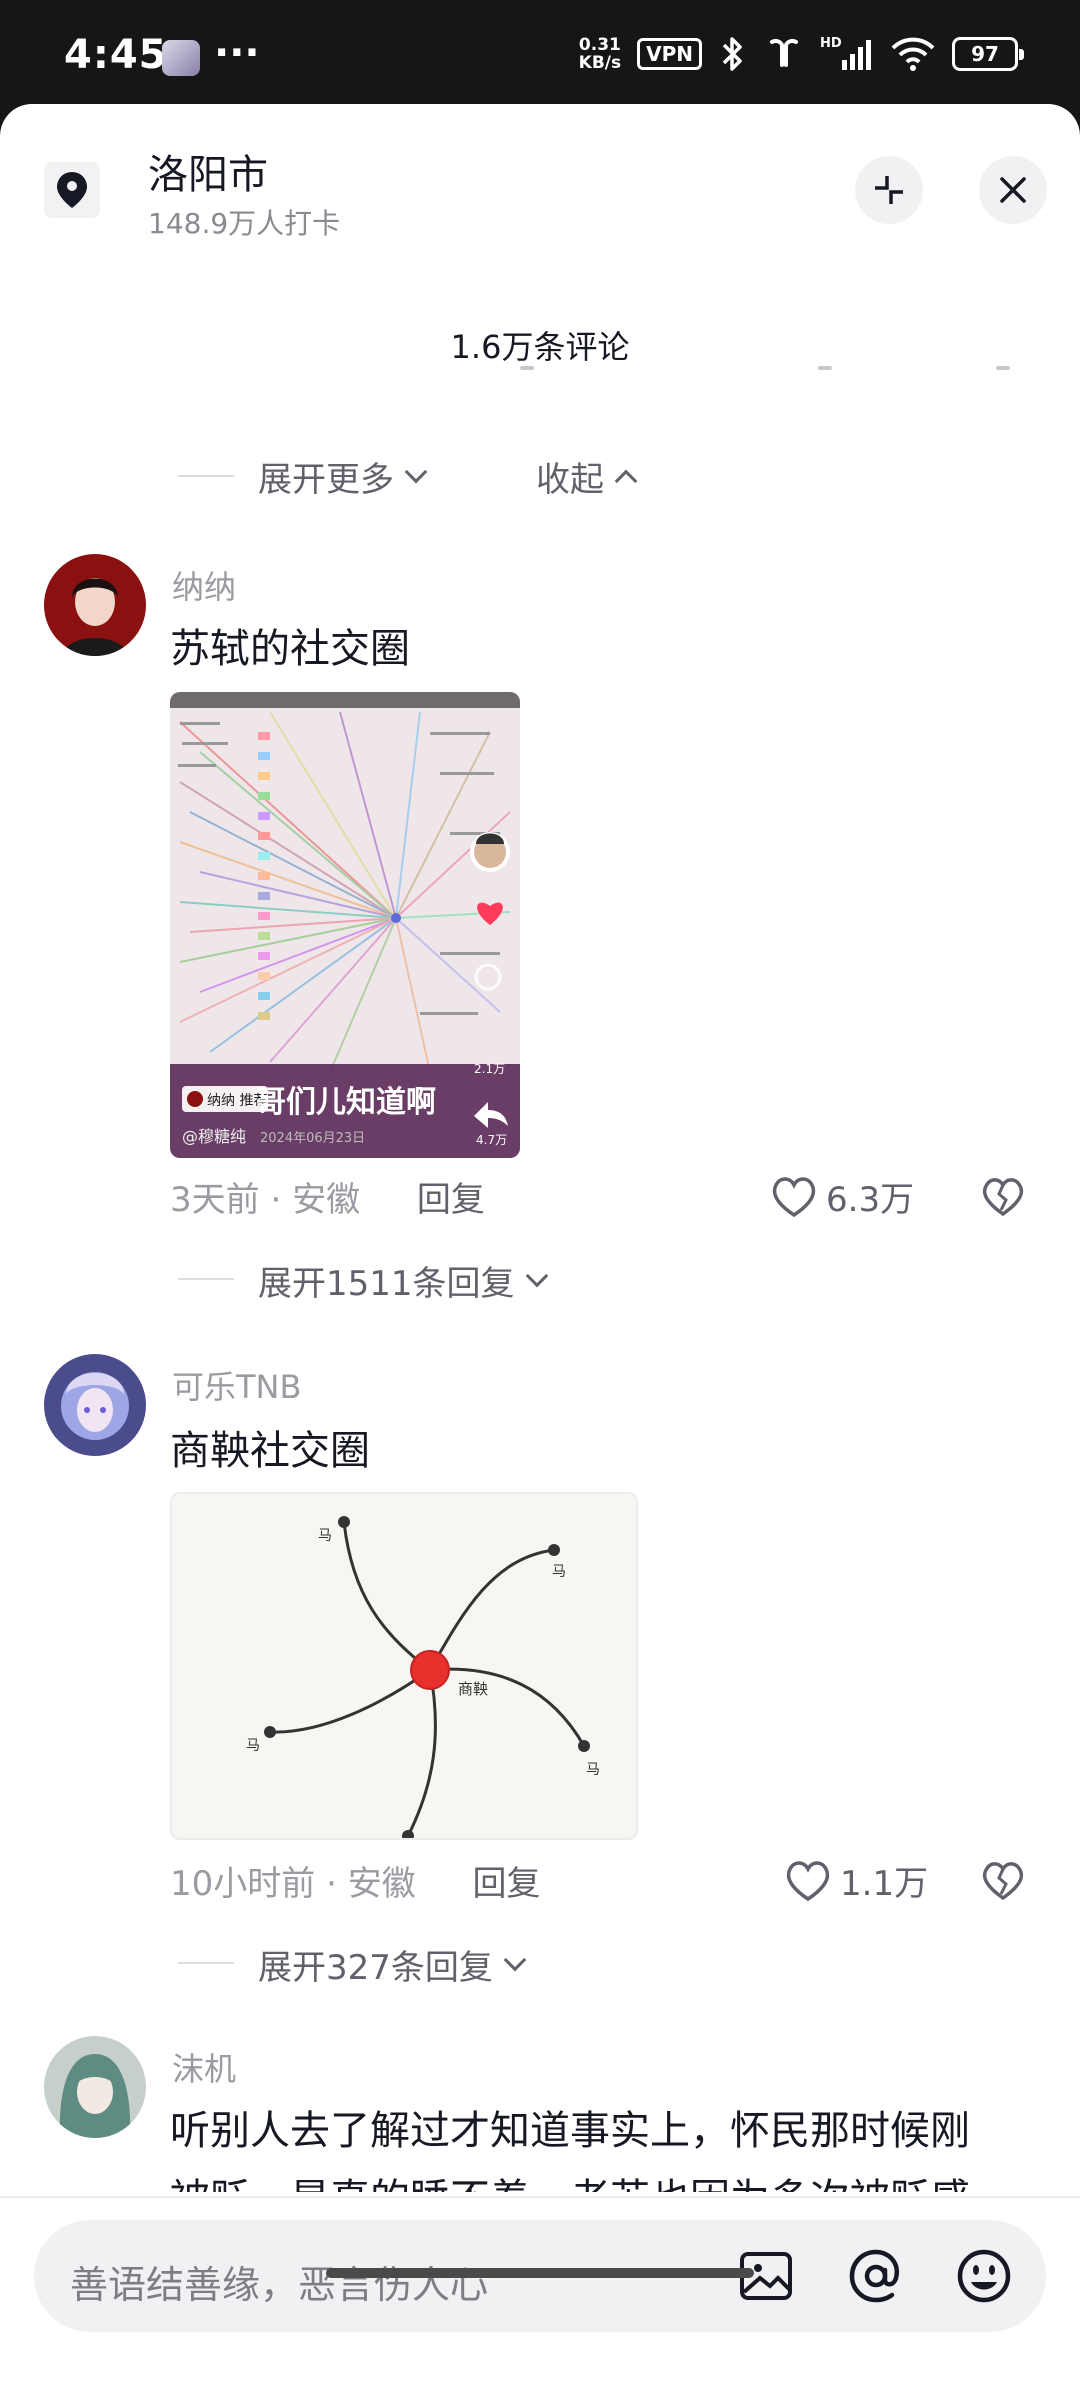 The height and width of the screenshot is (2400, 1080). Describe the element at coordinates (204, 2067) in the screenshot. I see `comment-username: 沫机` at that location.